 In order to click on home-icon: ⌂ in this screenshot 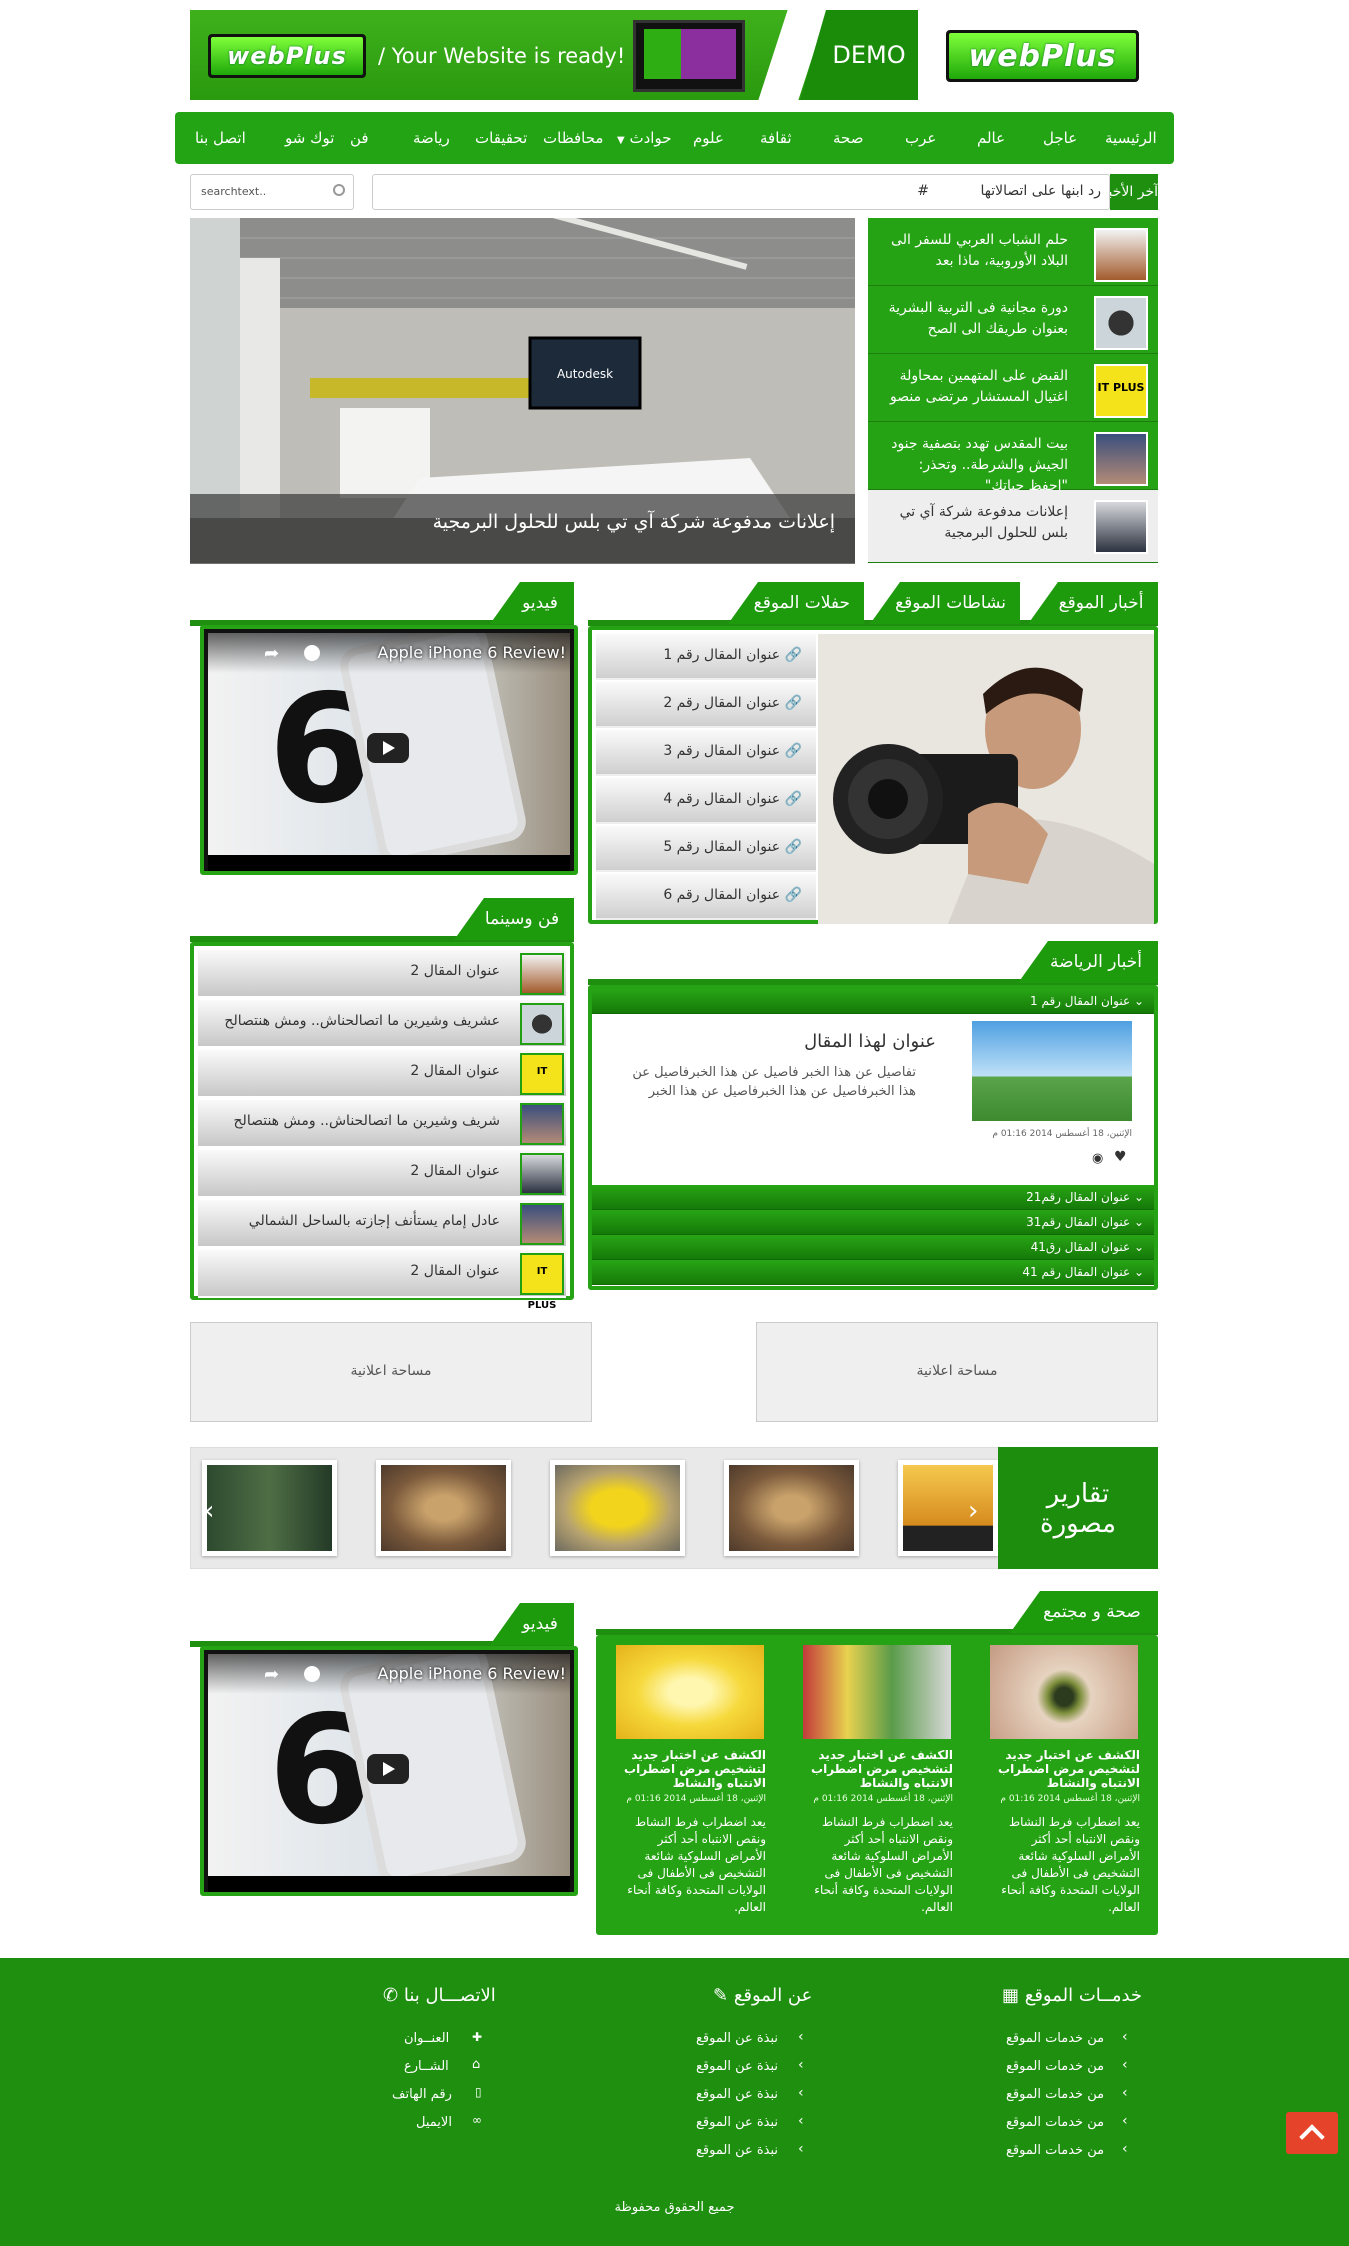, I will do `click(476, 2064)`.